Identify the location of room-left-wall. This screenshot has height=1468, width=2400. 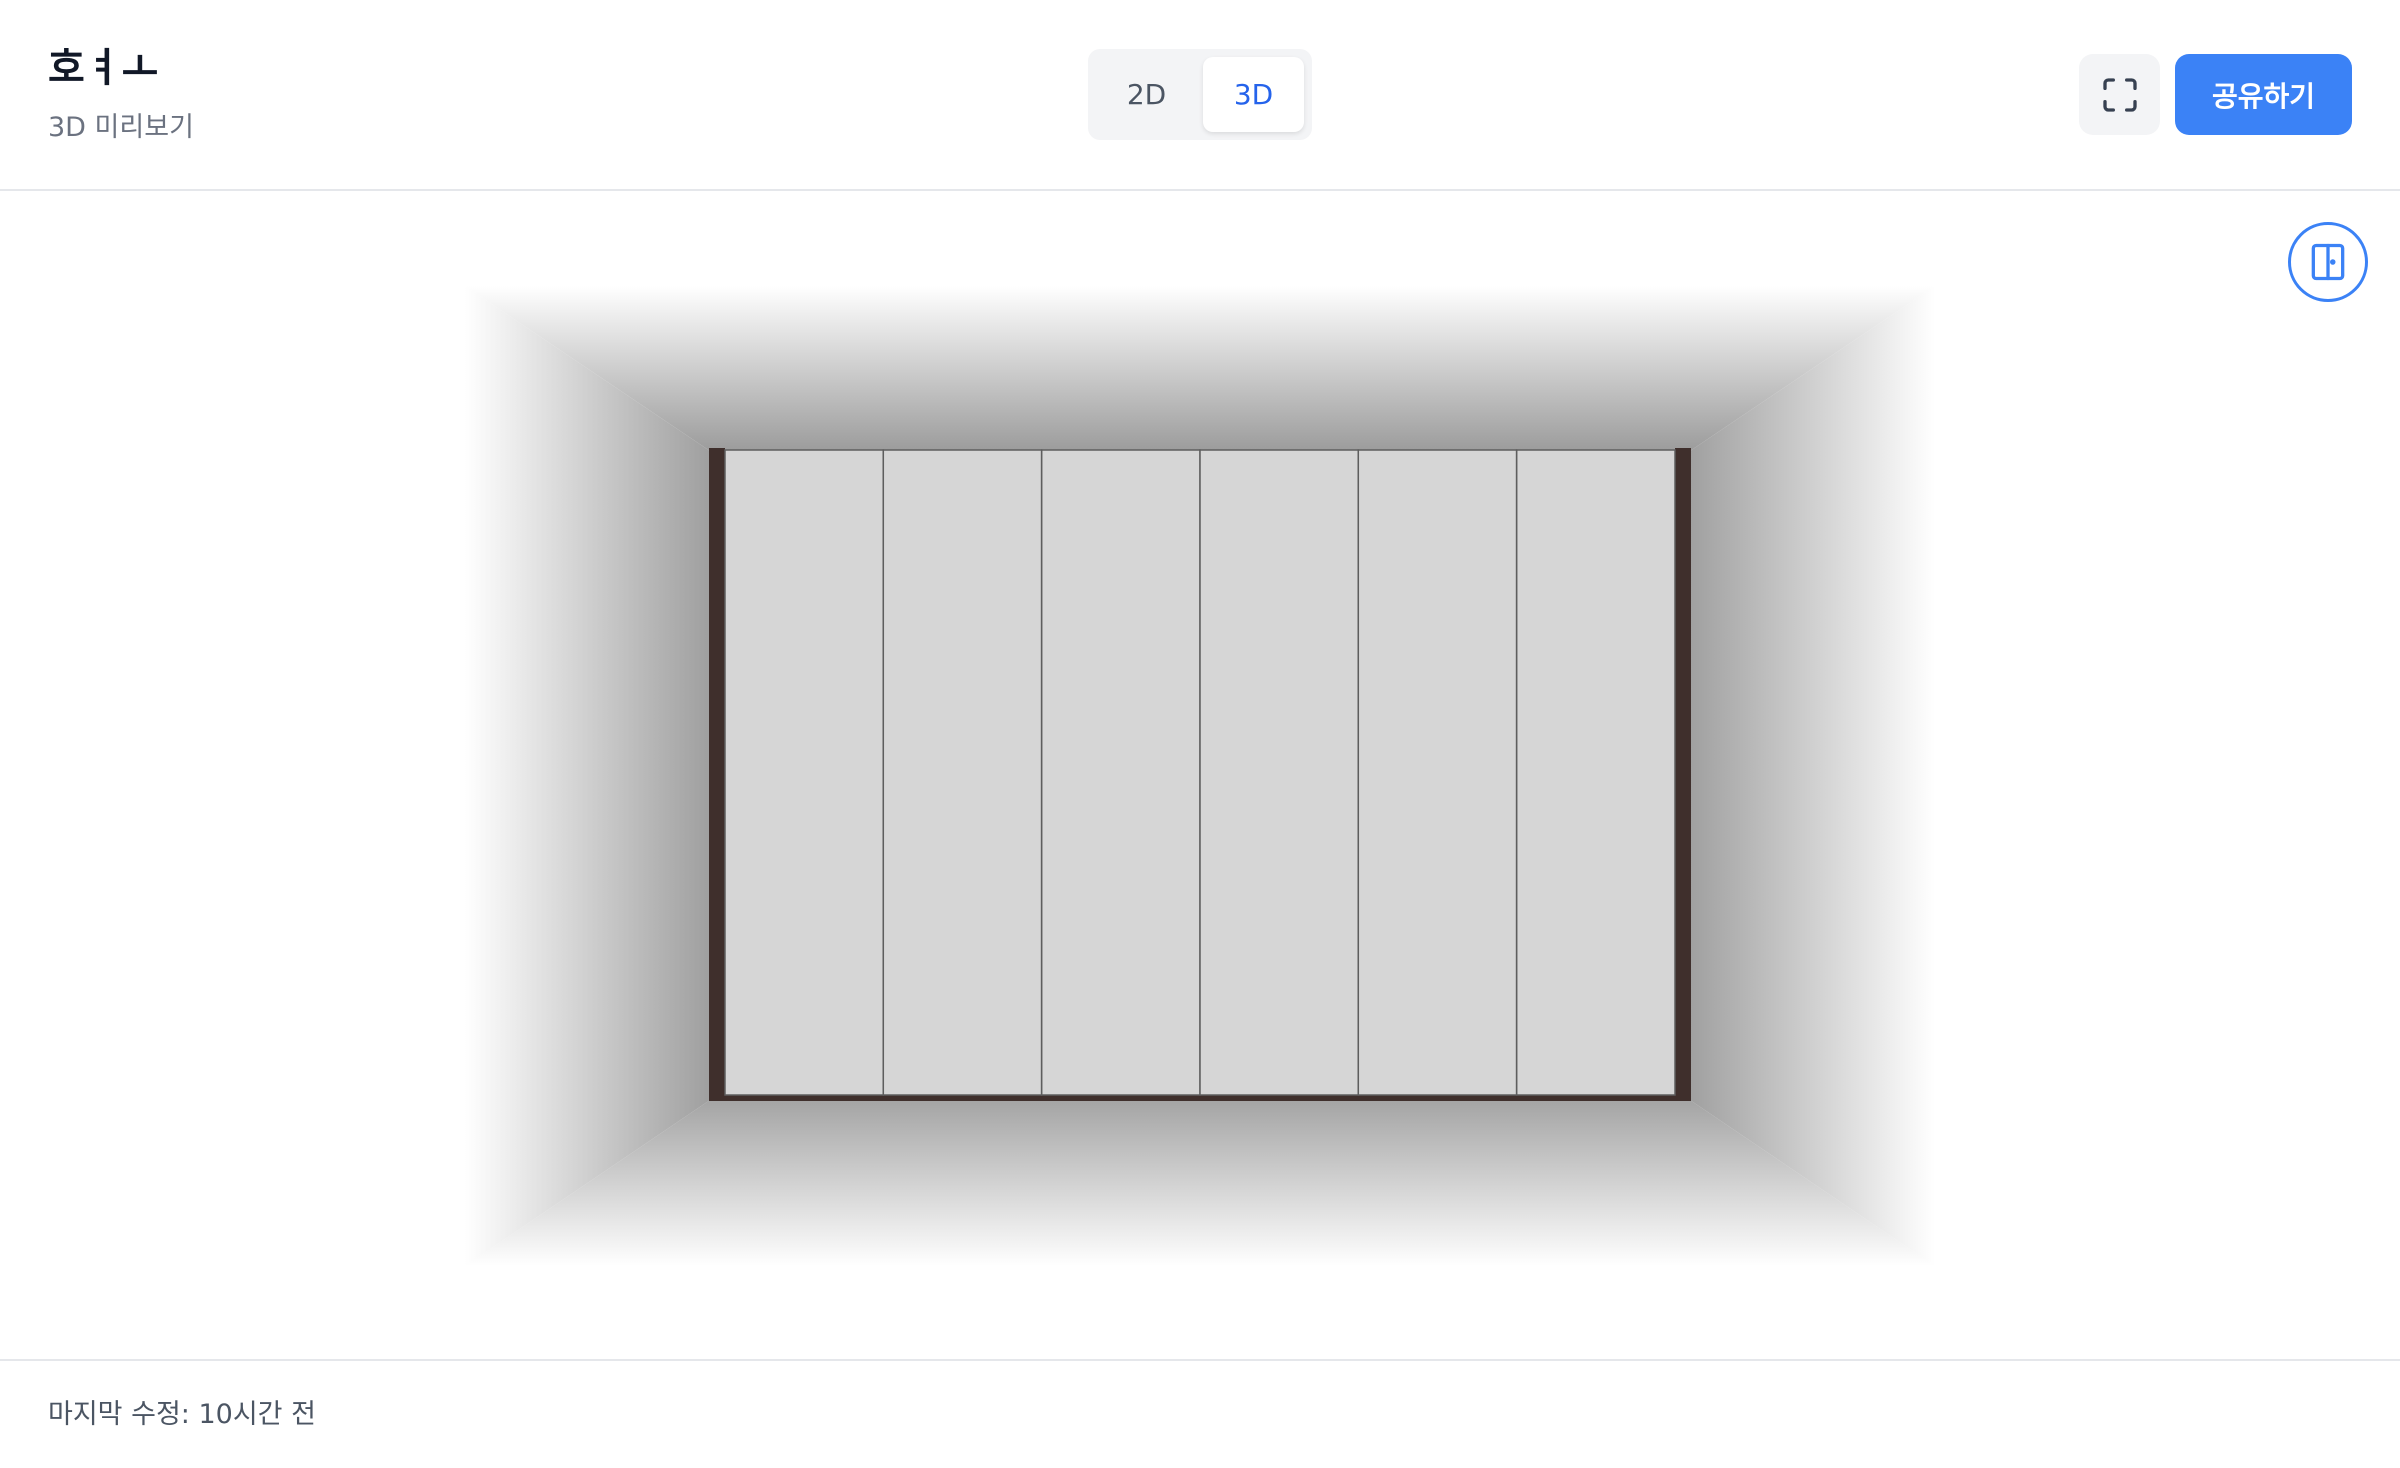
(587, 776).